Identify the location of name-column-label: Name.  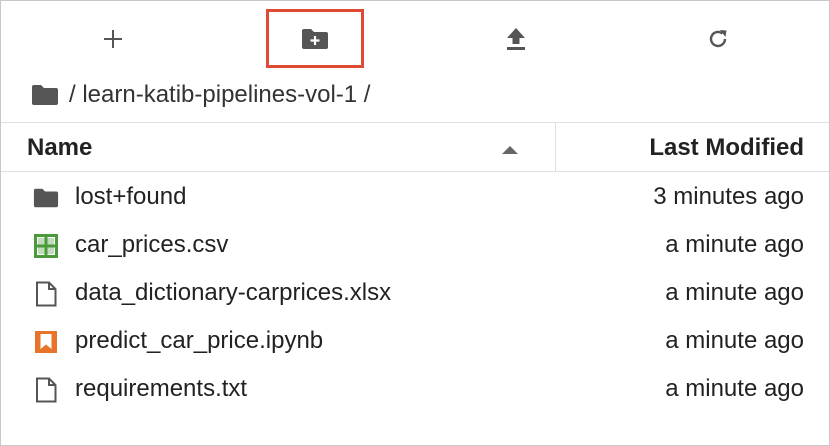
(60, 147).